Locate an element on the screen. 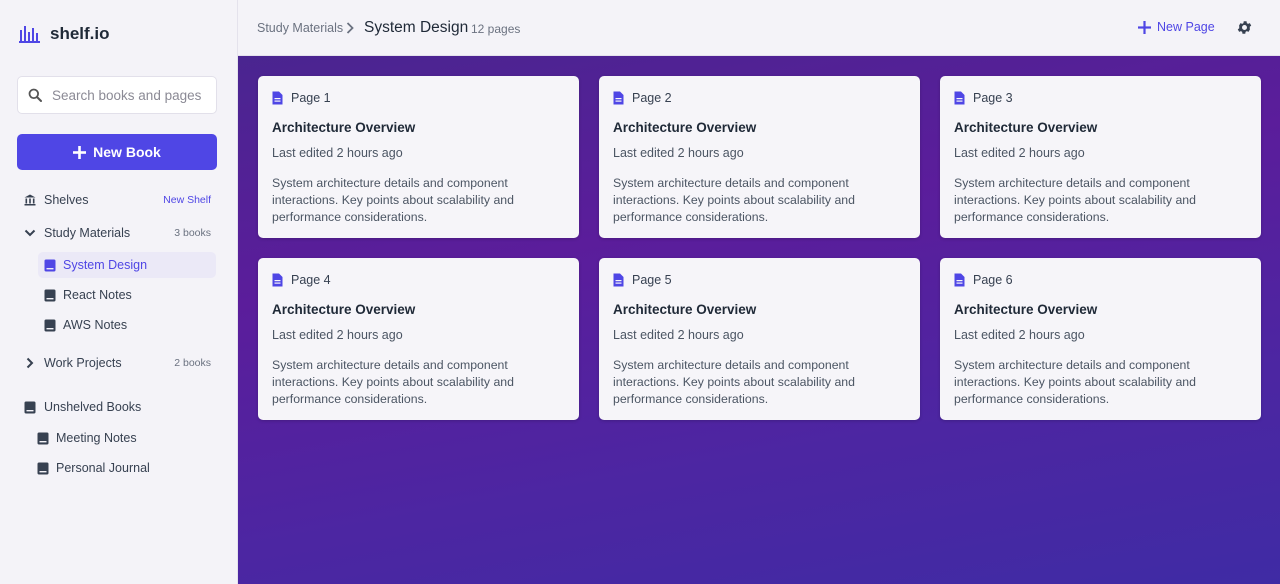 Image resolution: width=1280 pixels, height=584 pixels. page-card-header: Page 4 is located at coordinates (301, 280).